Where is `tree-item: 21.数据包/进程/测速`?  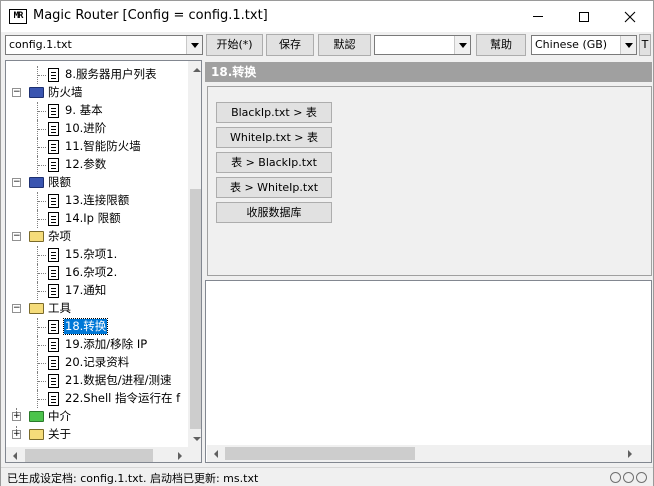
tree-item: 21.数据包/进程/测速 is located at coordinates (96, 381).